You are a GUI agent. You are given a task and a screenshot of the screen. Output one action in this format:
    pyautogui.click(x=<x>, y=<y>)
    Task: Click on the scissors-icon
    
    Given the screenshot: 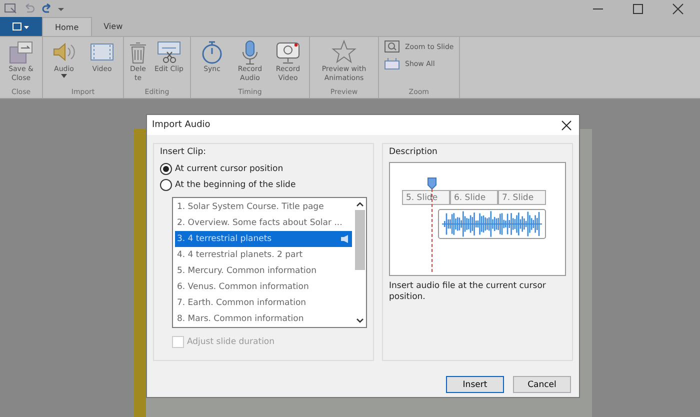 What is the action you would take?
    pyautogui.click(x=169, y=52)
    